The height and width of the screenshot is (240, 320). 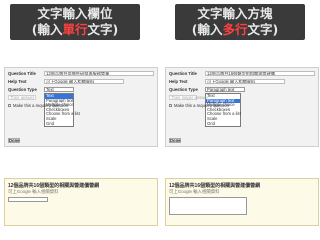 I want to click on heading-left-highlight: 單行, so click(x=75, y=29).